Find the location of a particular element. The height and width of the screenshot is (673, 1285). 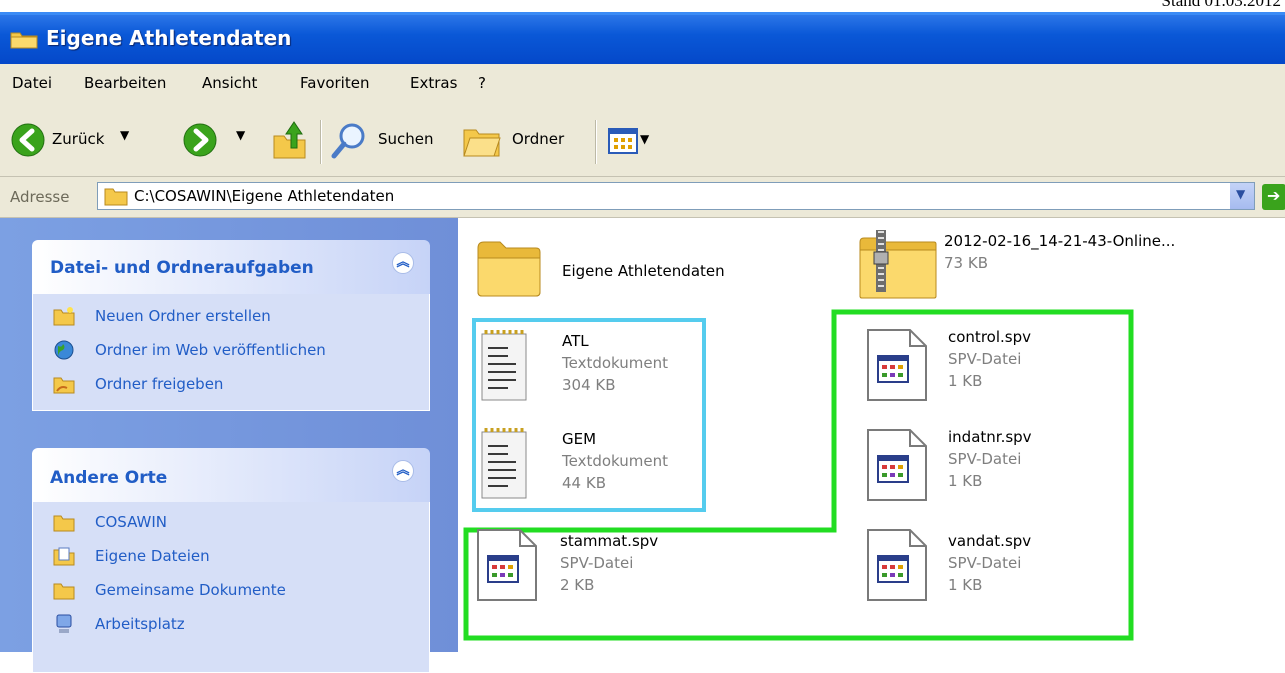

menu-extras: Extras is located at coordinates (433, 83).